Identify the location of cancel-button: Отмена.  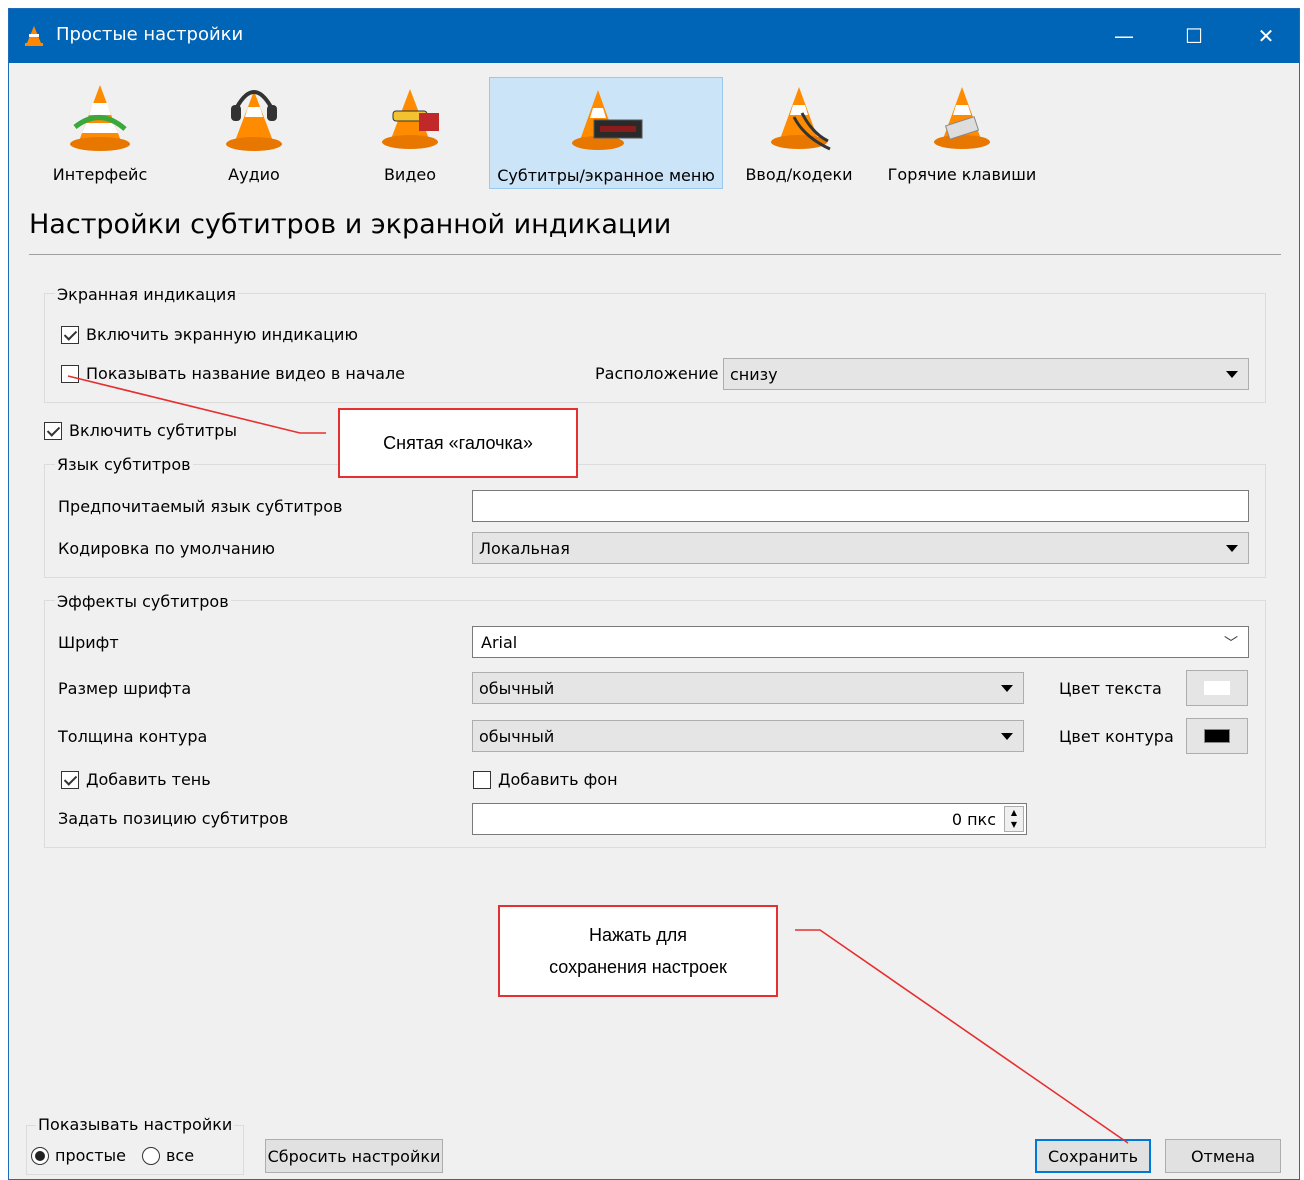
(1223, 1156).